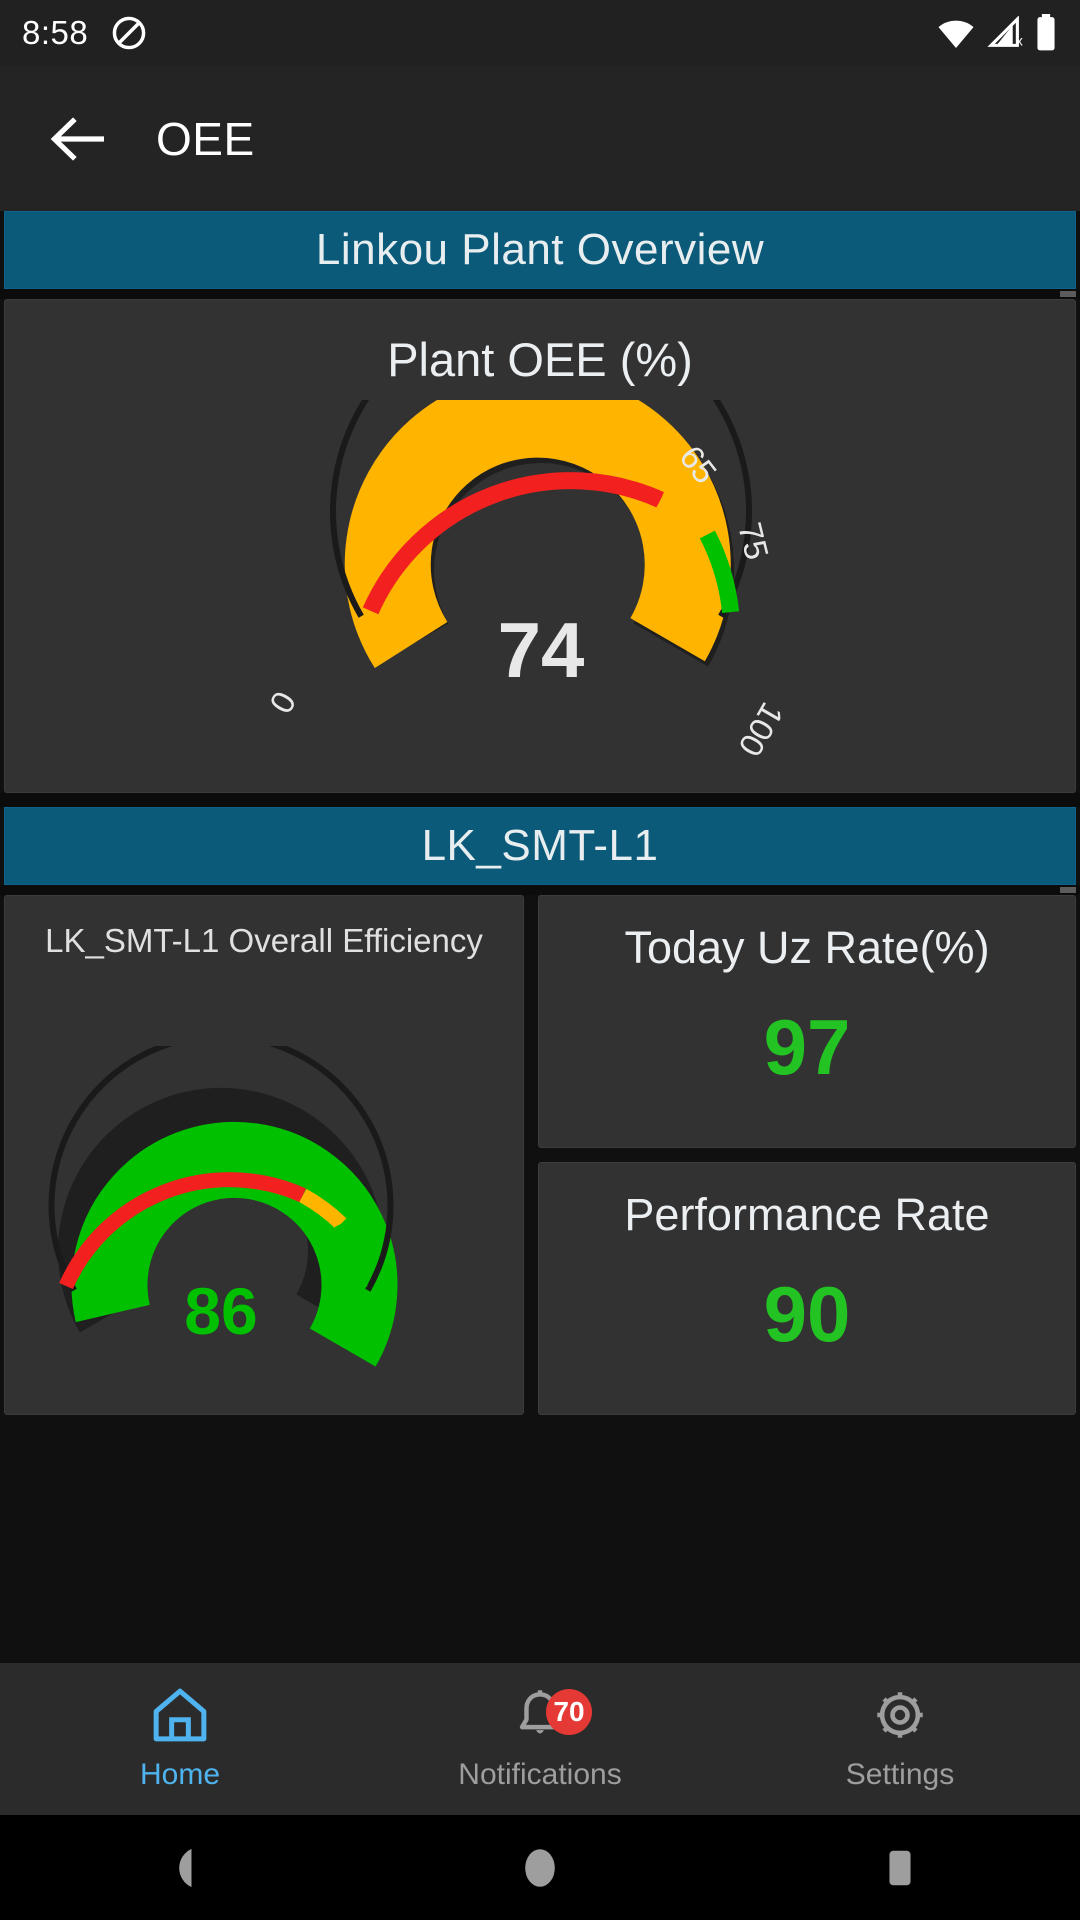 This screenshot has width=1080, height=1920. Describe the element at coordinates (900, 1774) in the screenshot. I see `nav-label-settings: Settings` at that location.